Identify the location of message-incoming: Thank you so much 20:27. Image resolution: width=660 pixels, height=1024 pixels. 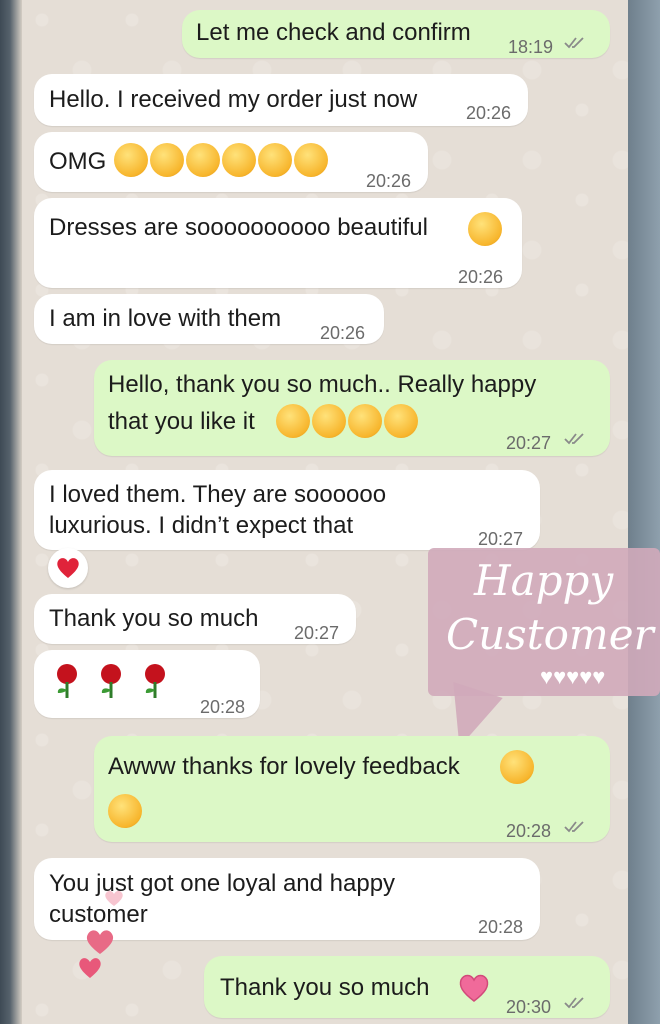
(195, 619).